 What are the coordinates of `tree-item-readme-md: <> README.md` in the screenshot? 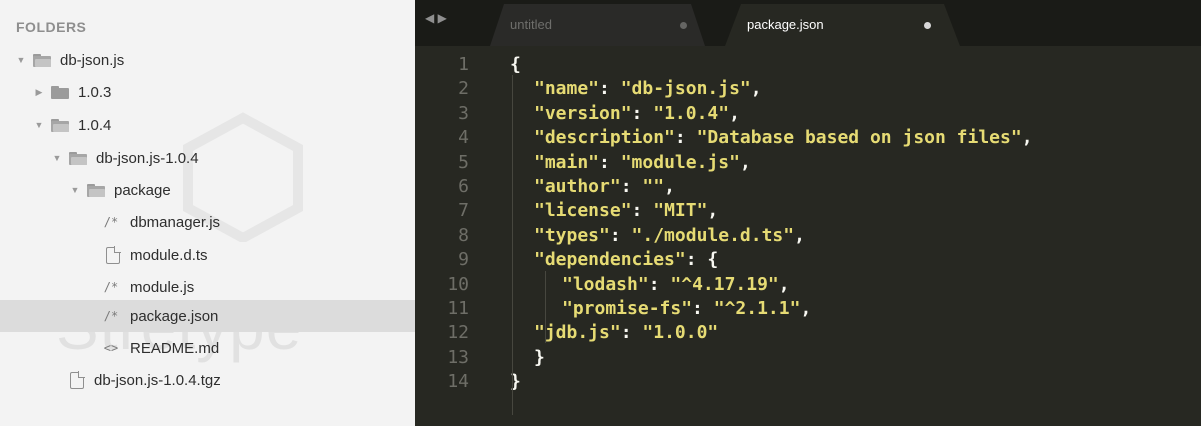 It's located at (207, 348).